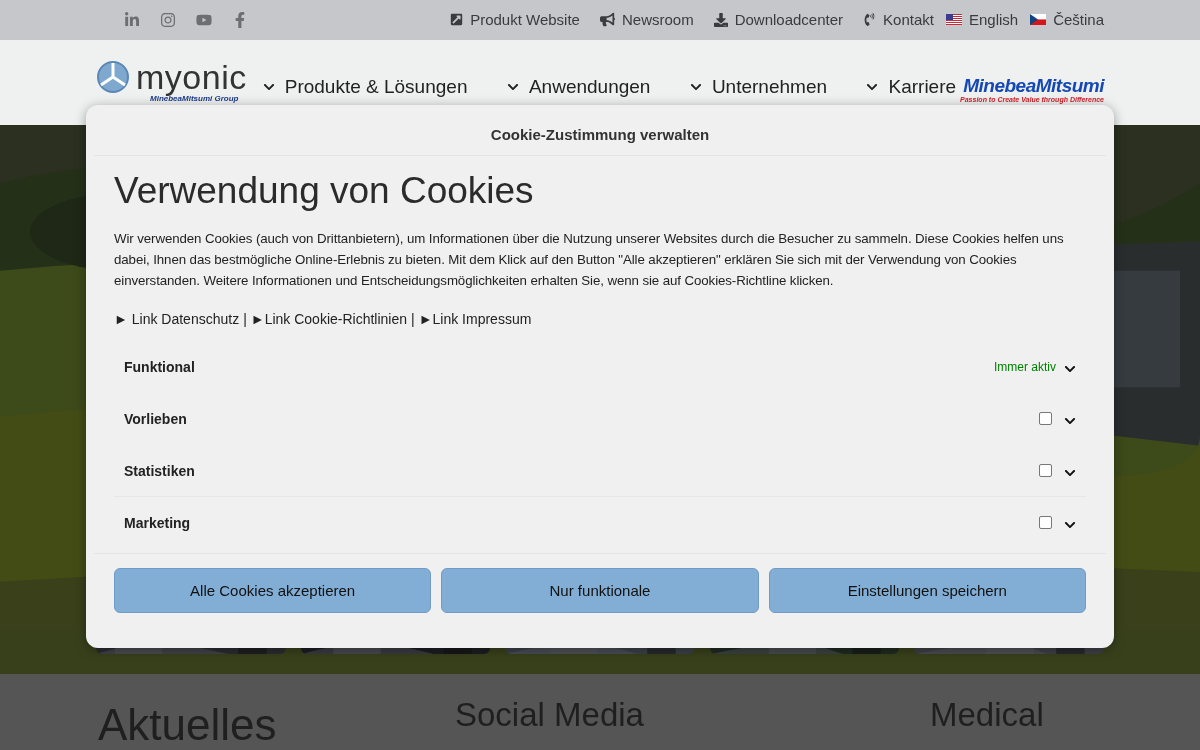 This screenshot has height=750, width=1200. I want to click on nav-item: Unternehmen, so click(758, 86).